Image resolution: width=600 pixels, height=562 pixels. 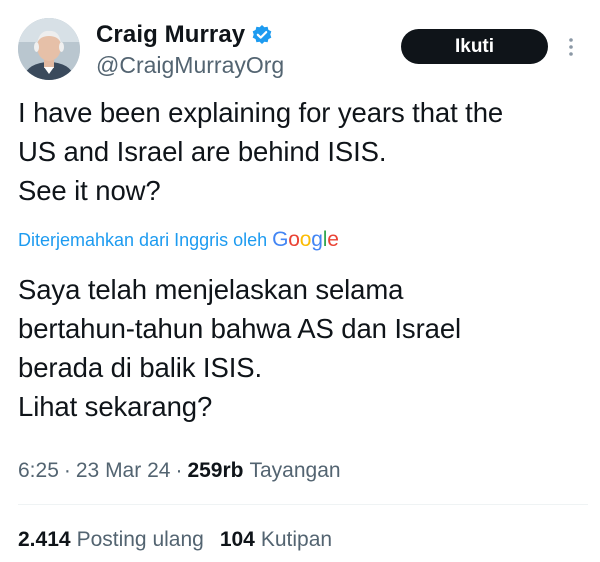 What do you see at coordinates (170, 35) in the screenshot?
I see `display-name: Craig Murray` at bounding box center [170, 35].